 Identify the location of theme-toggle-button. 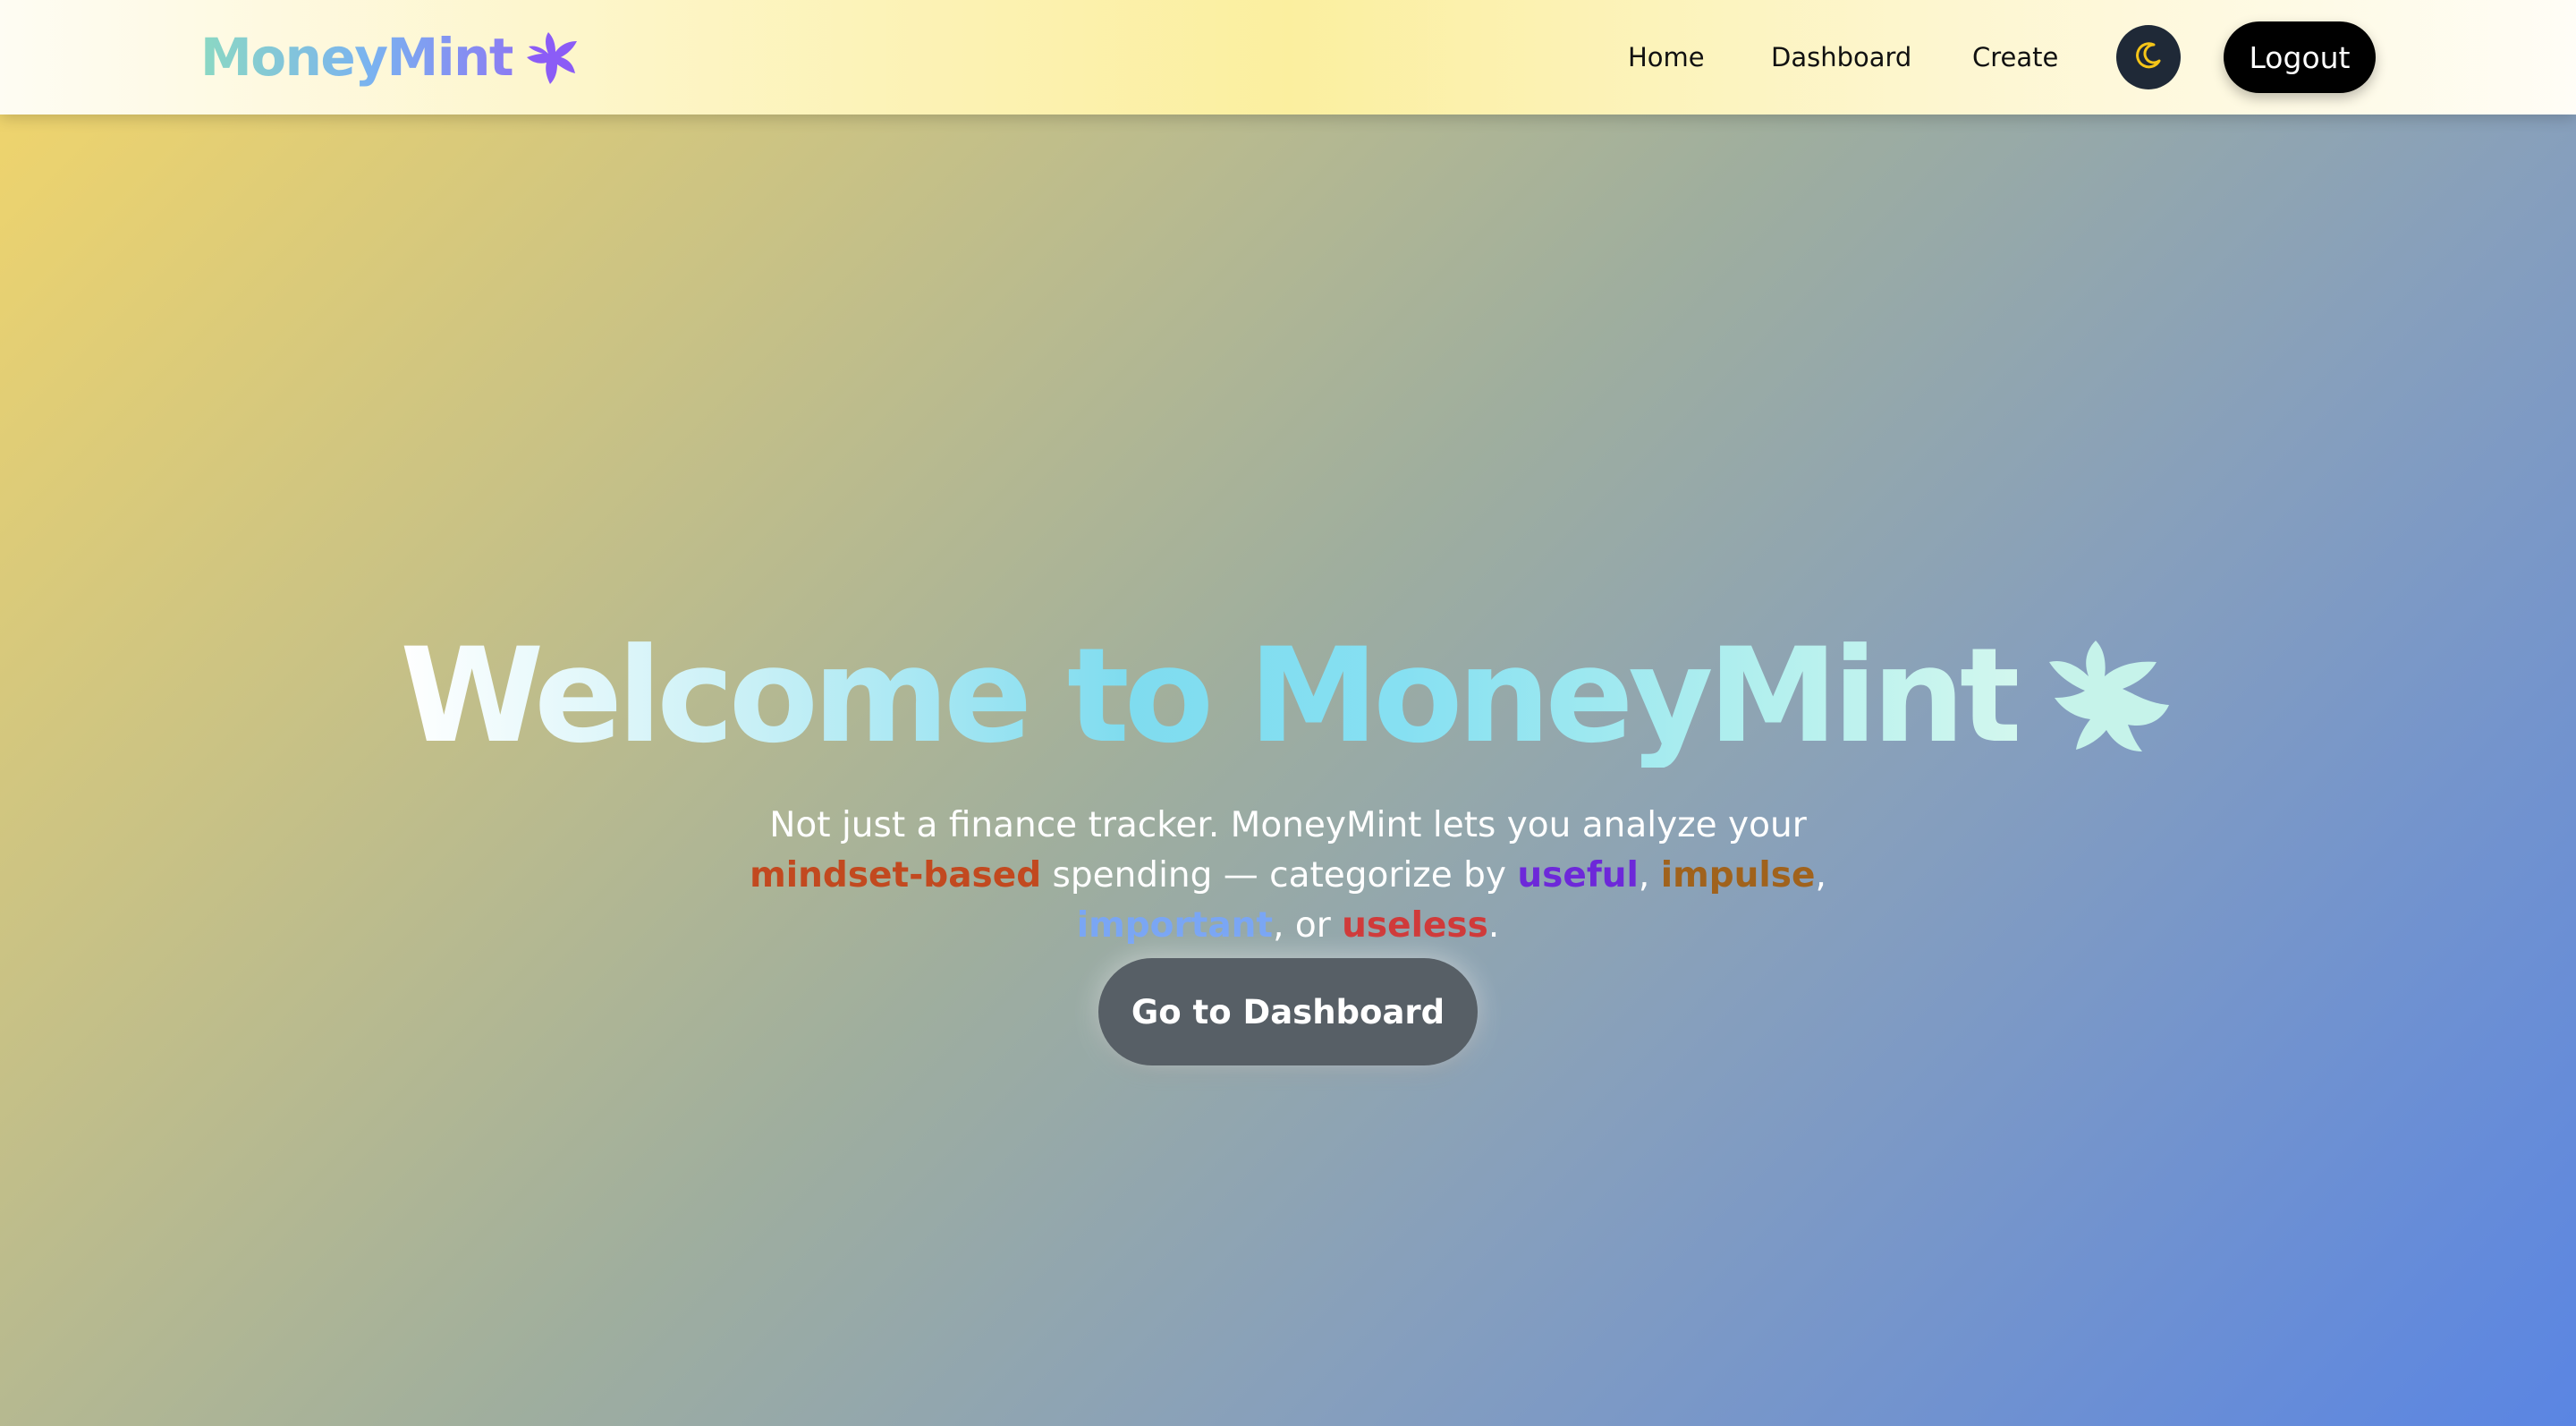
(2148, 57).